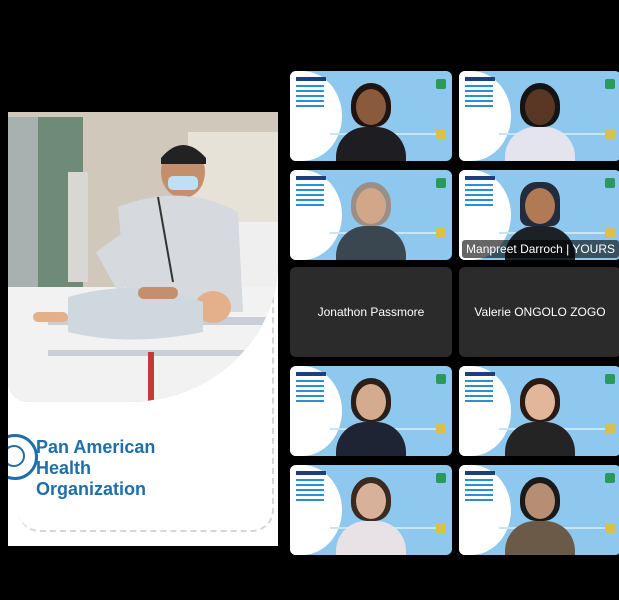  I want to click on participant-tile-4: Manpreet Darroch | YOURS, so click(539, 215).